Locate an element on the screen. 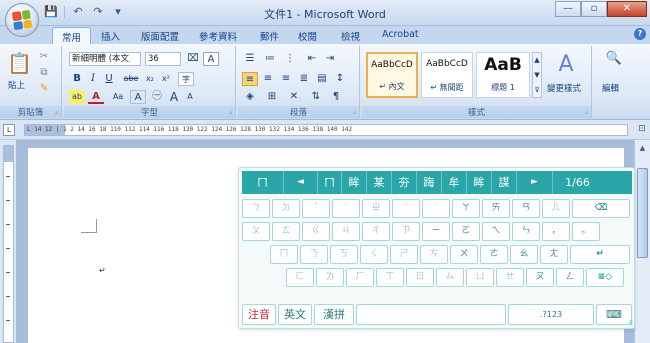 Image resolution: width=650 pixels, height=343 pixels. borders-icon: ⊞ is located at coordinates (272, 97).